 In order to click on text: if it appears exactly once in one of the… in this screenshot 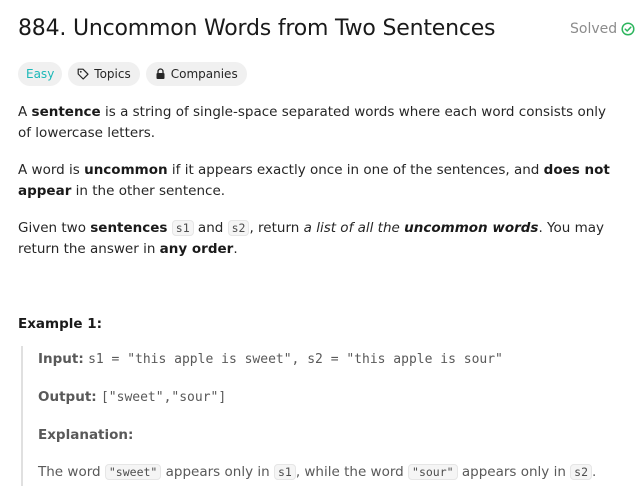, I will do `click(355, 170)`.